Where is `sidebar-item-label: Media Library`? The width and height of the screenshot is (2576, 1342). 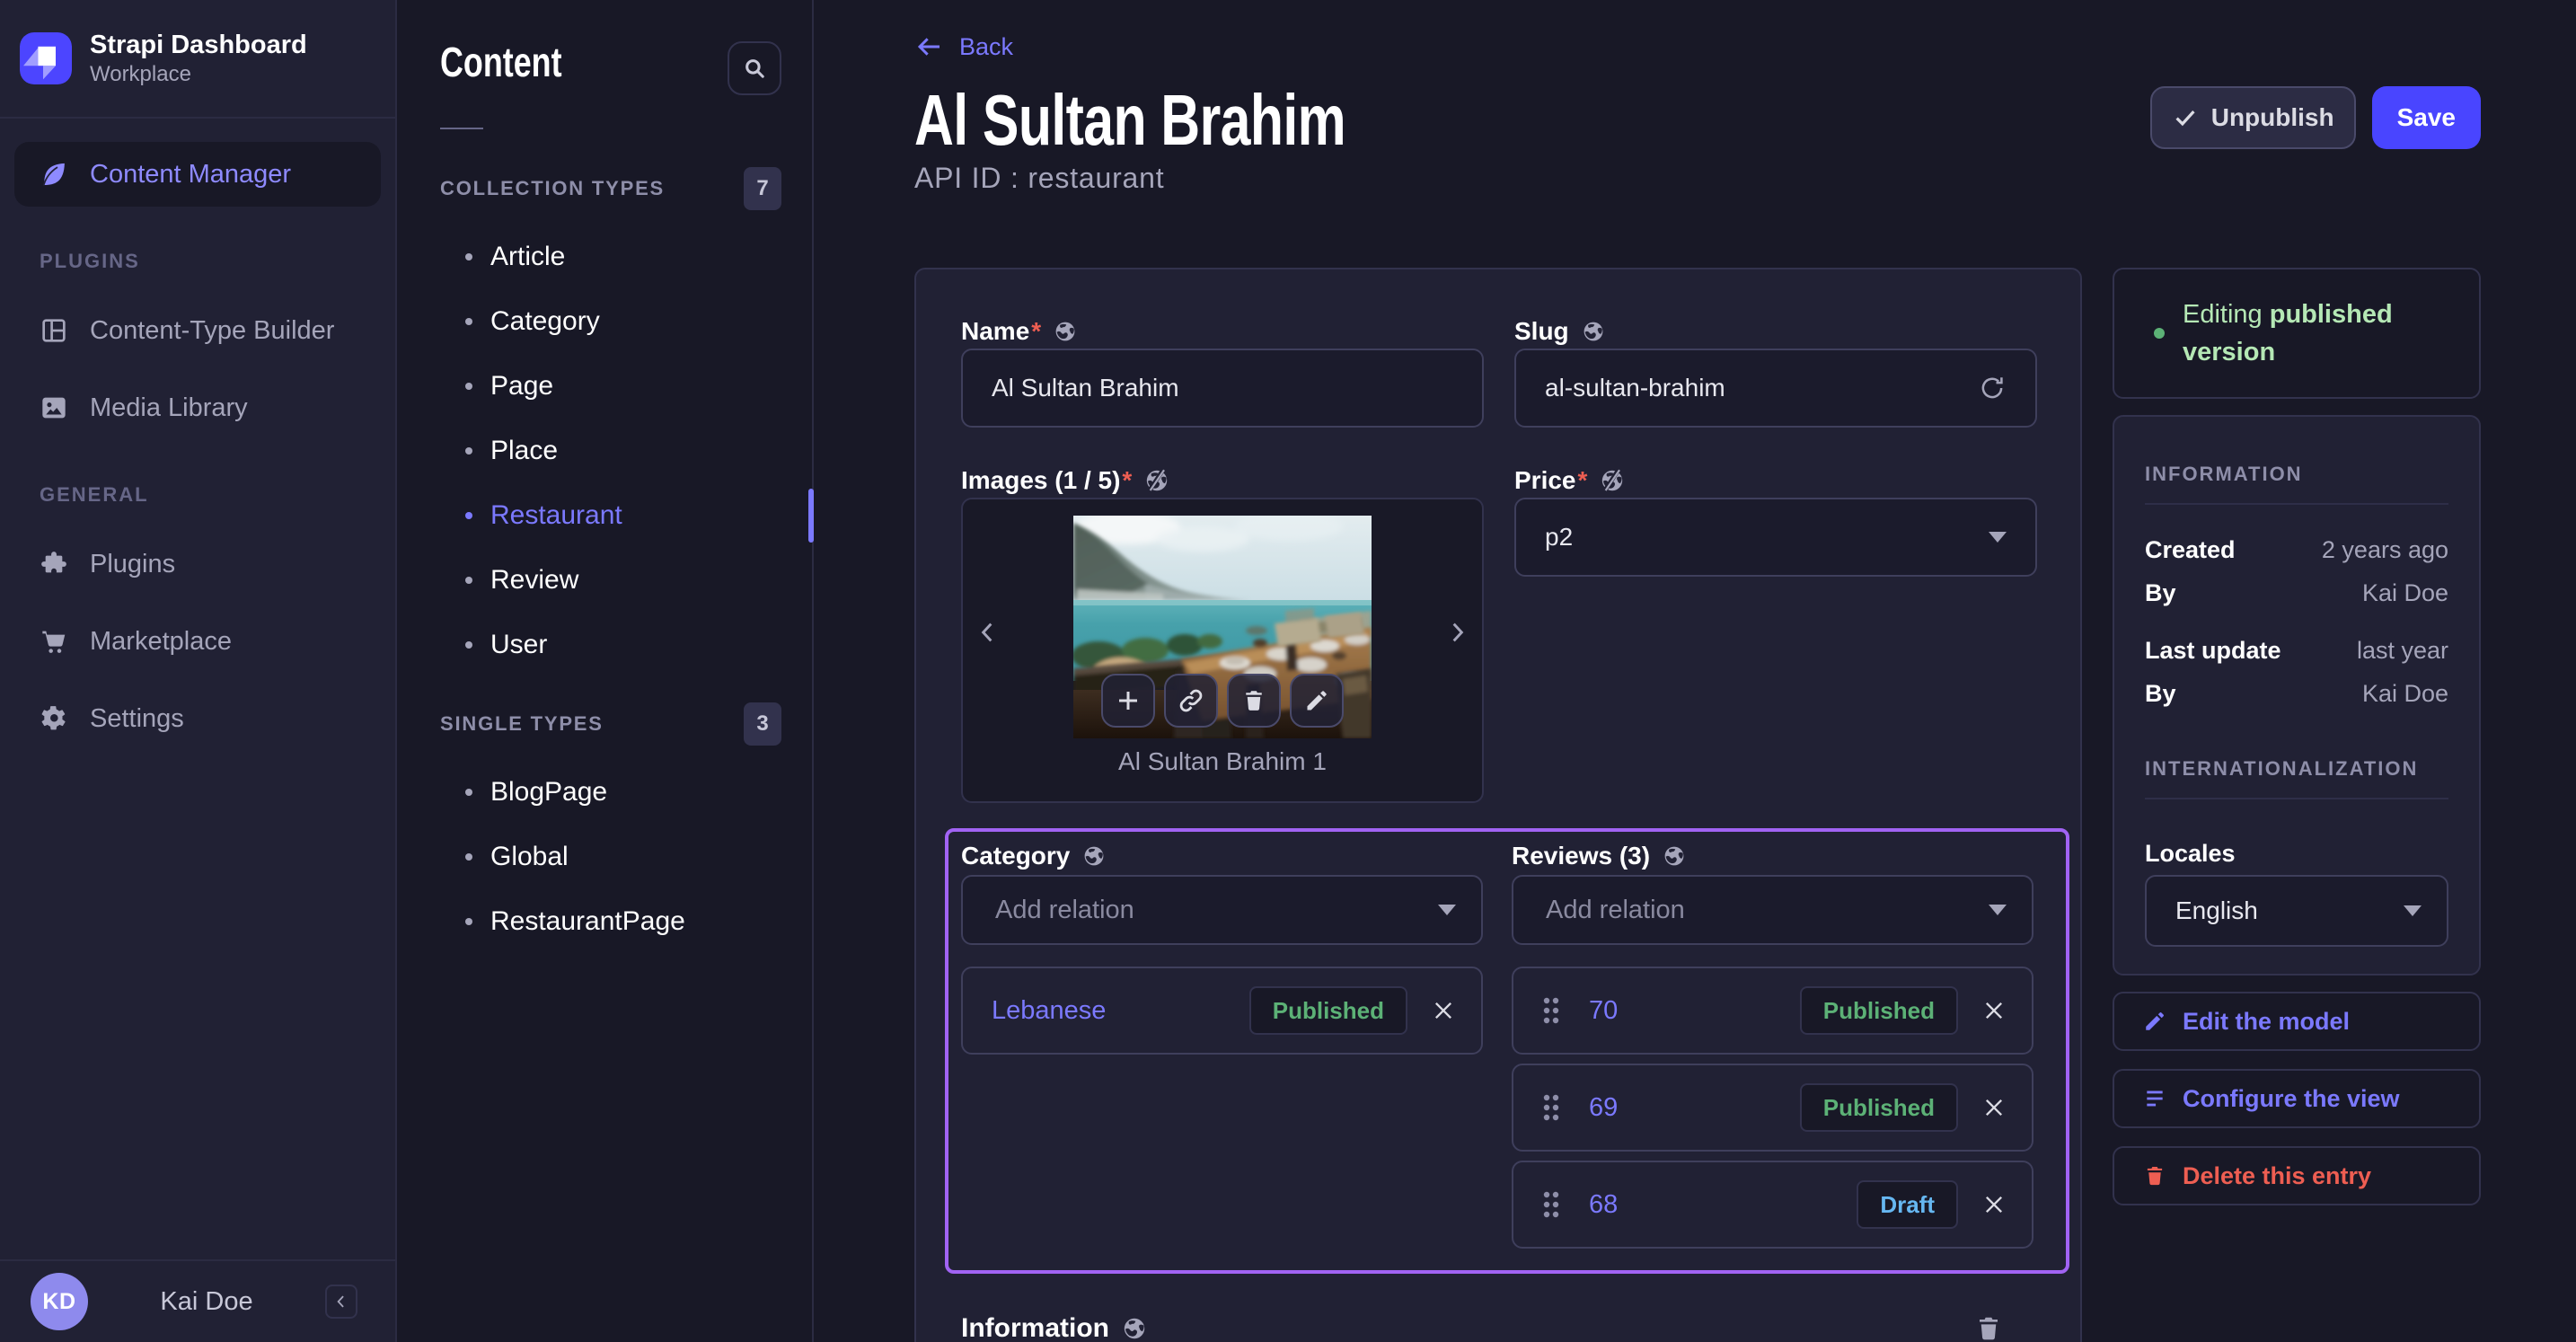 sidebar-item-label: Media Library is located at coordinates (169, 407).